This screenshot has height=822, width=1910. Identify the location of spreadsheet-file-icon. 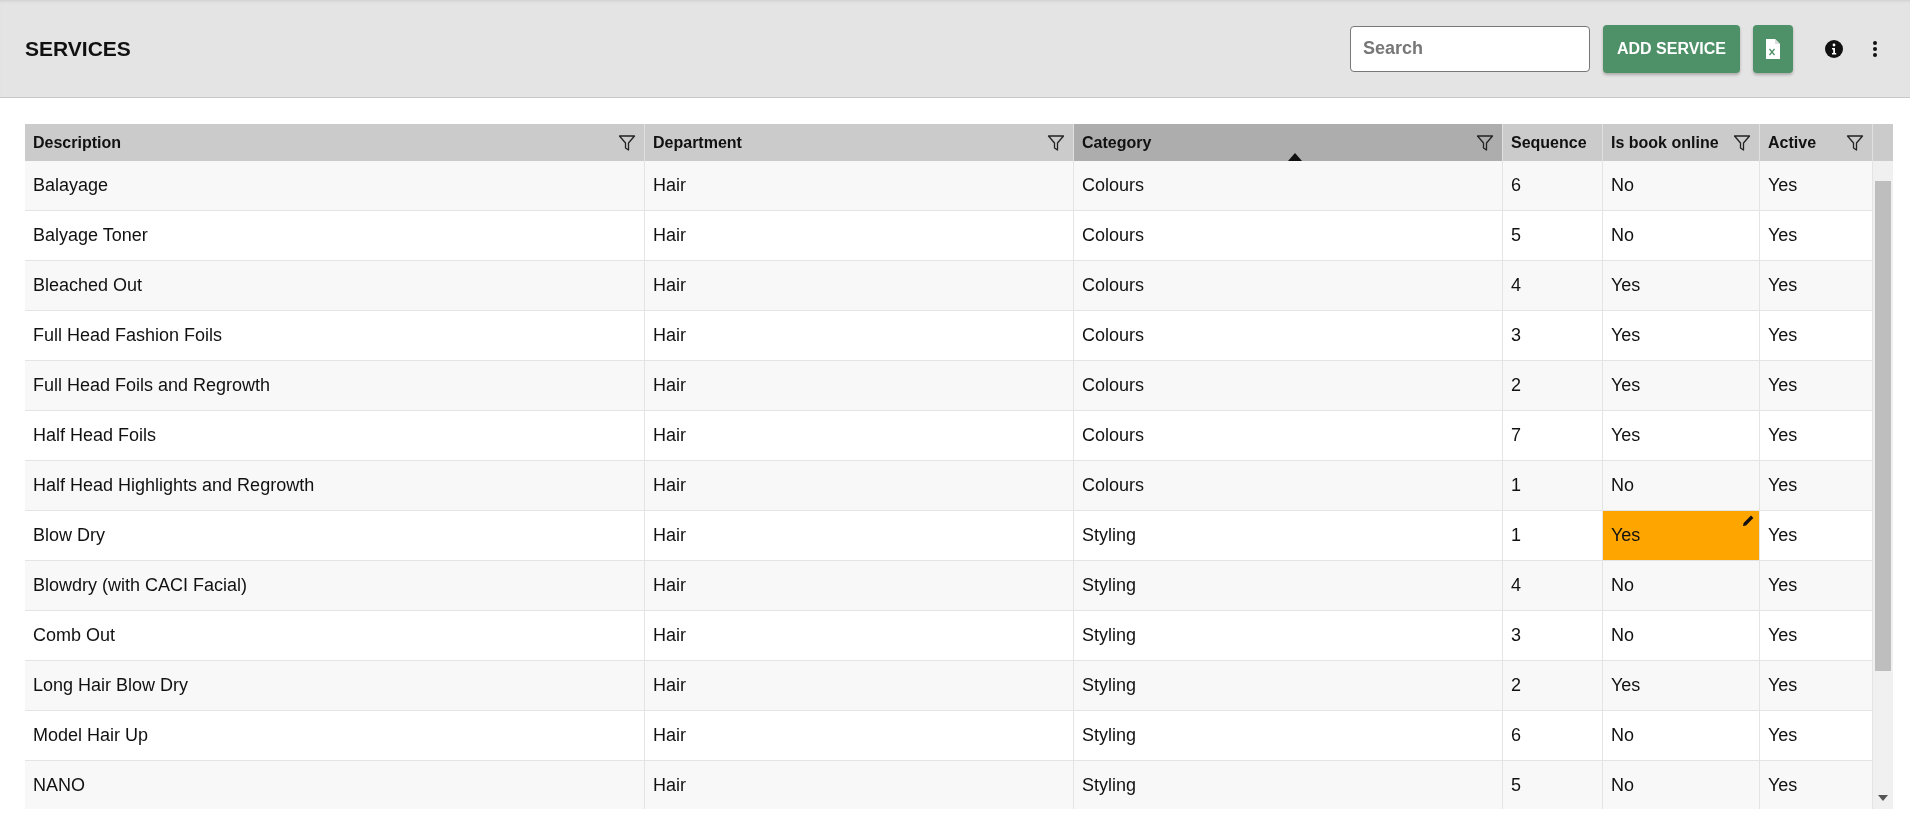
(1773, 48).